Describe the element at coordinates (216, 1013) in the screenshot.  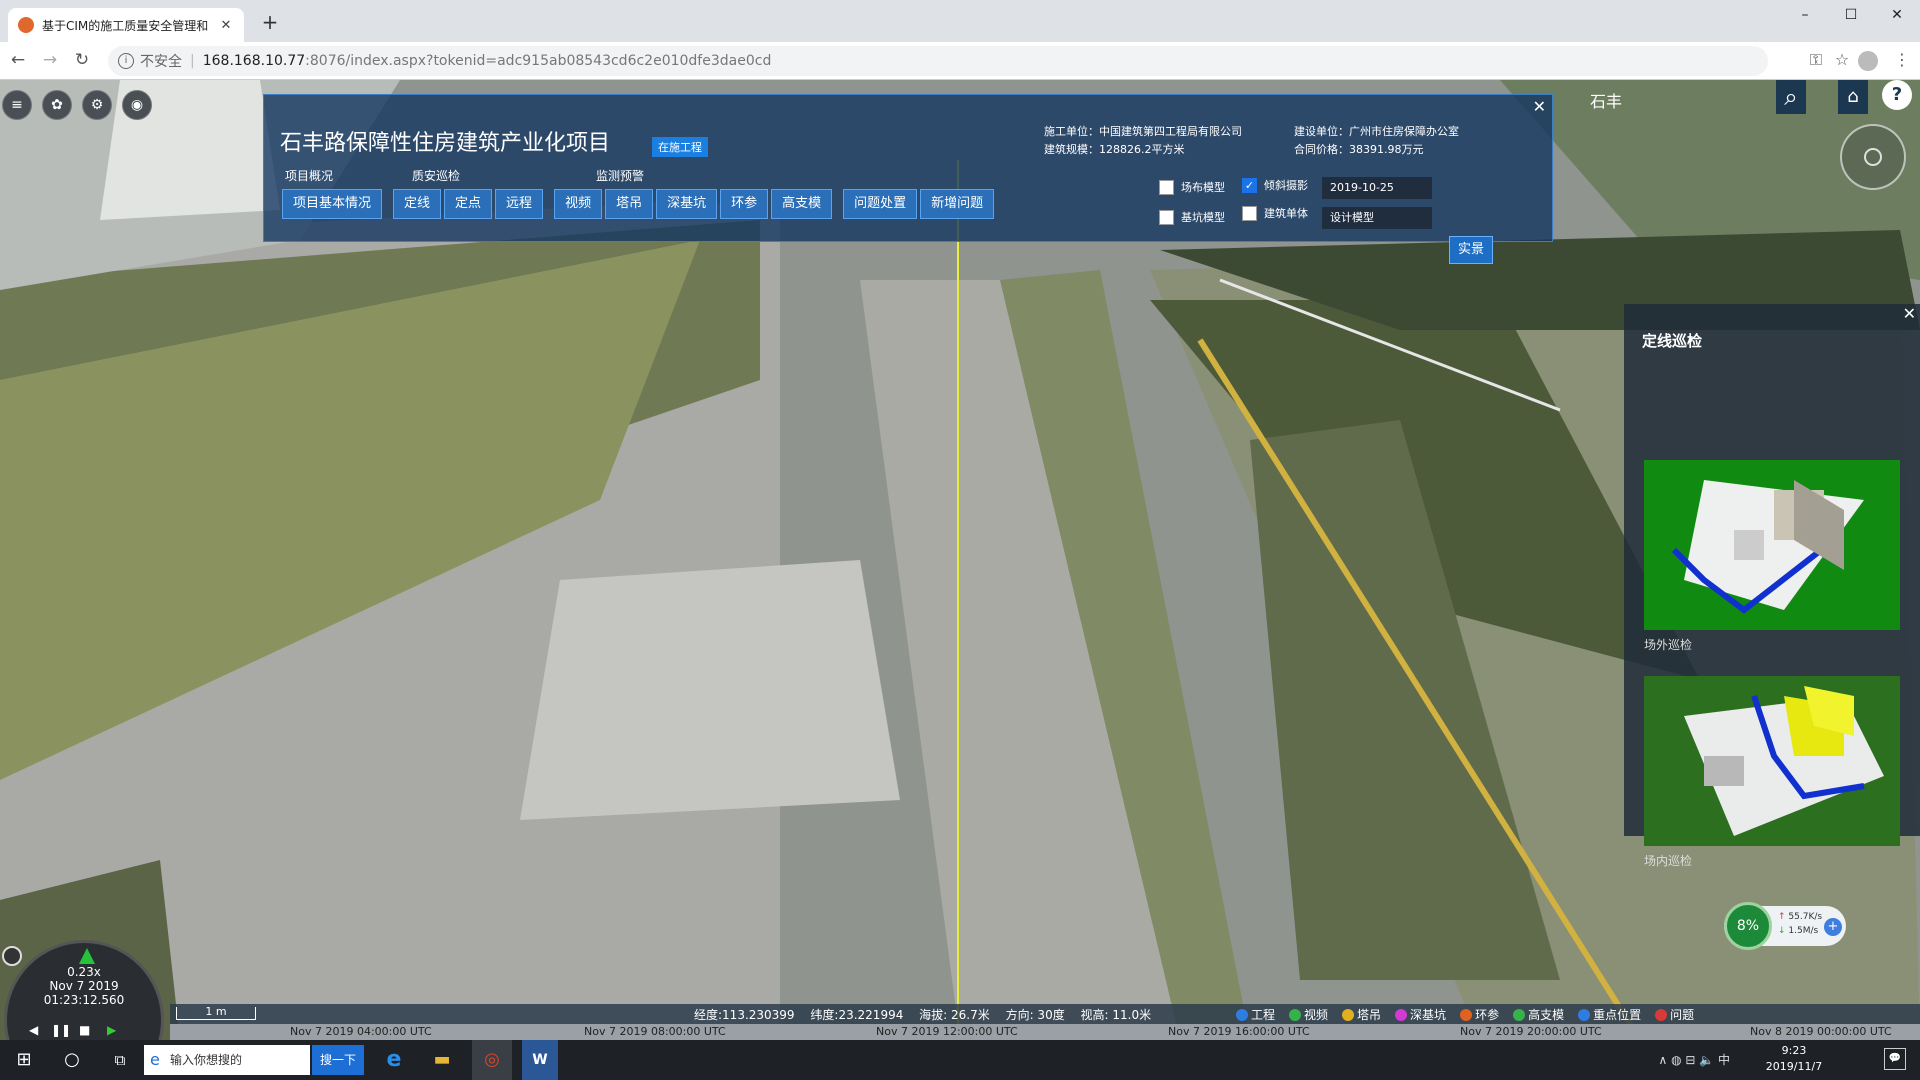
I see `scale-bar: 1 m` at that location.